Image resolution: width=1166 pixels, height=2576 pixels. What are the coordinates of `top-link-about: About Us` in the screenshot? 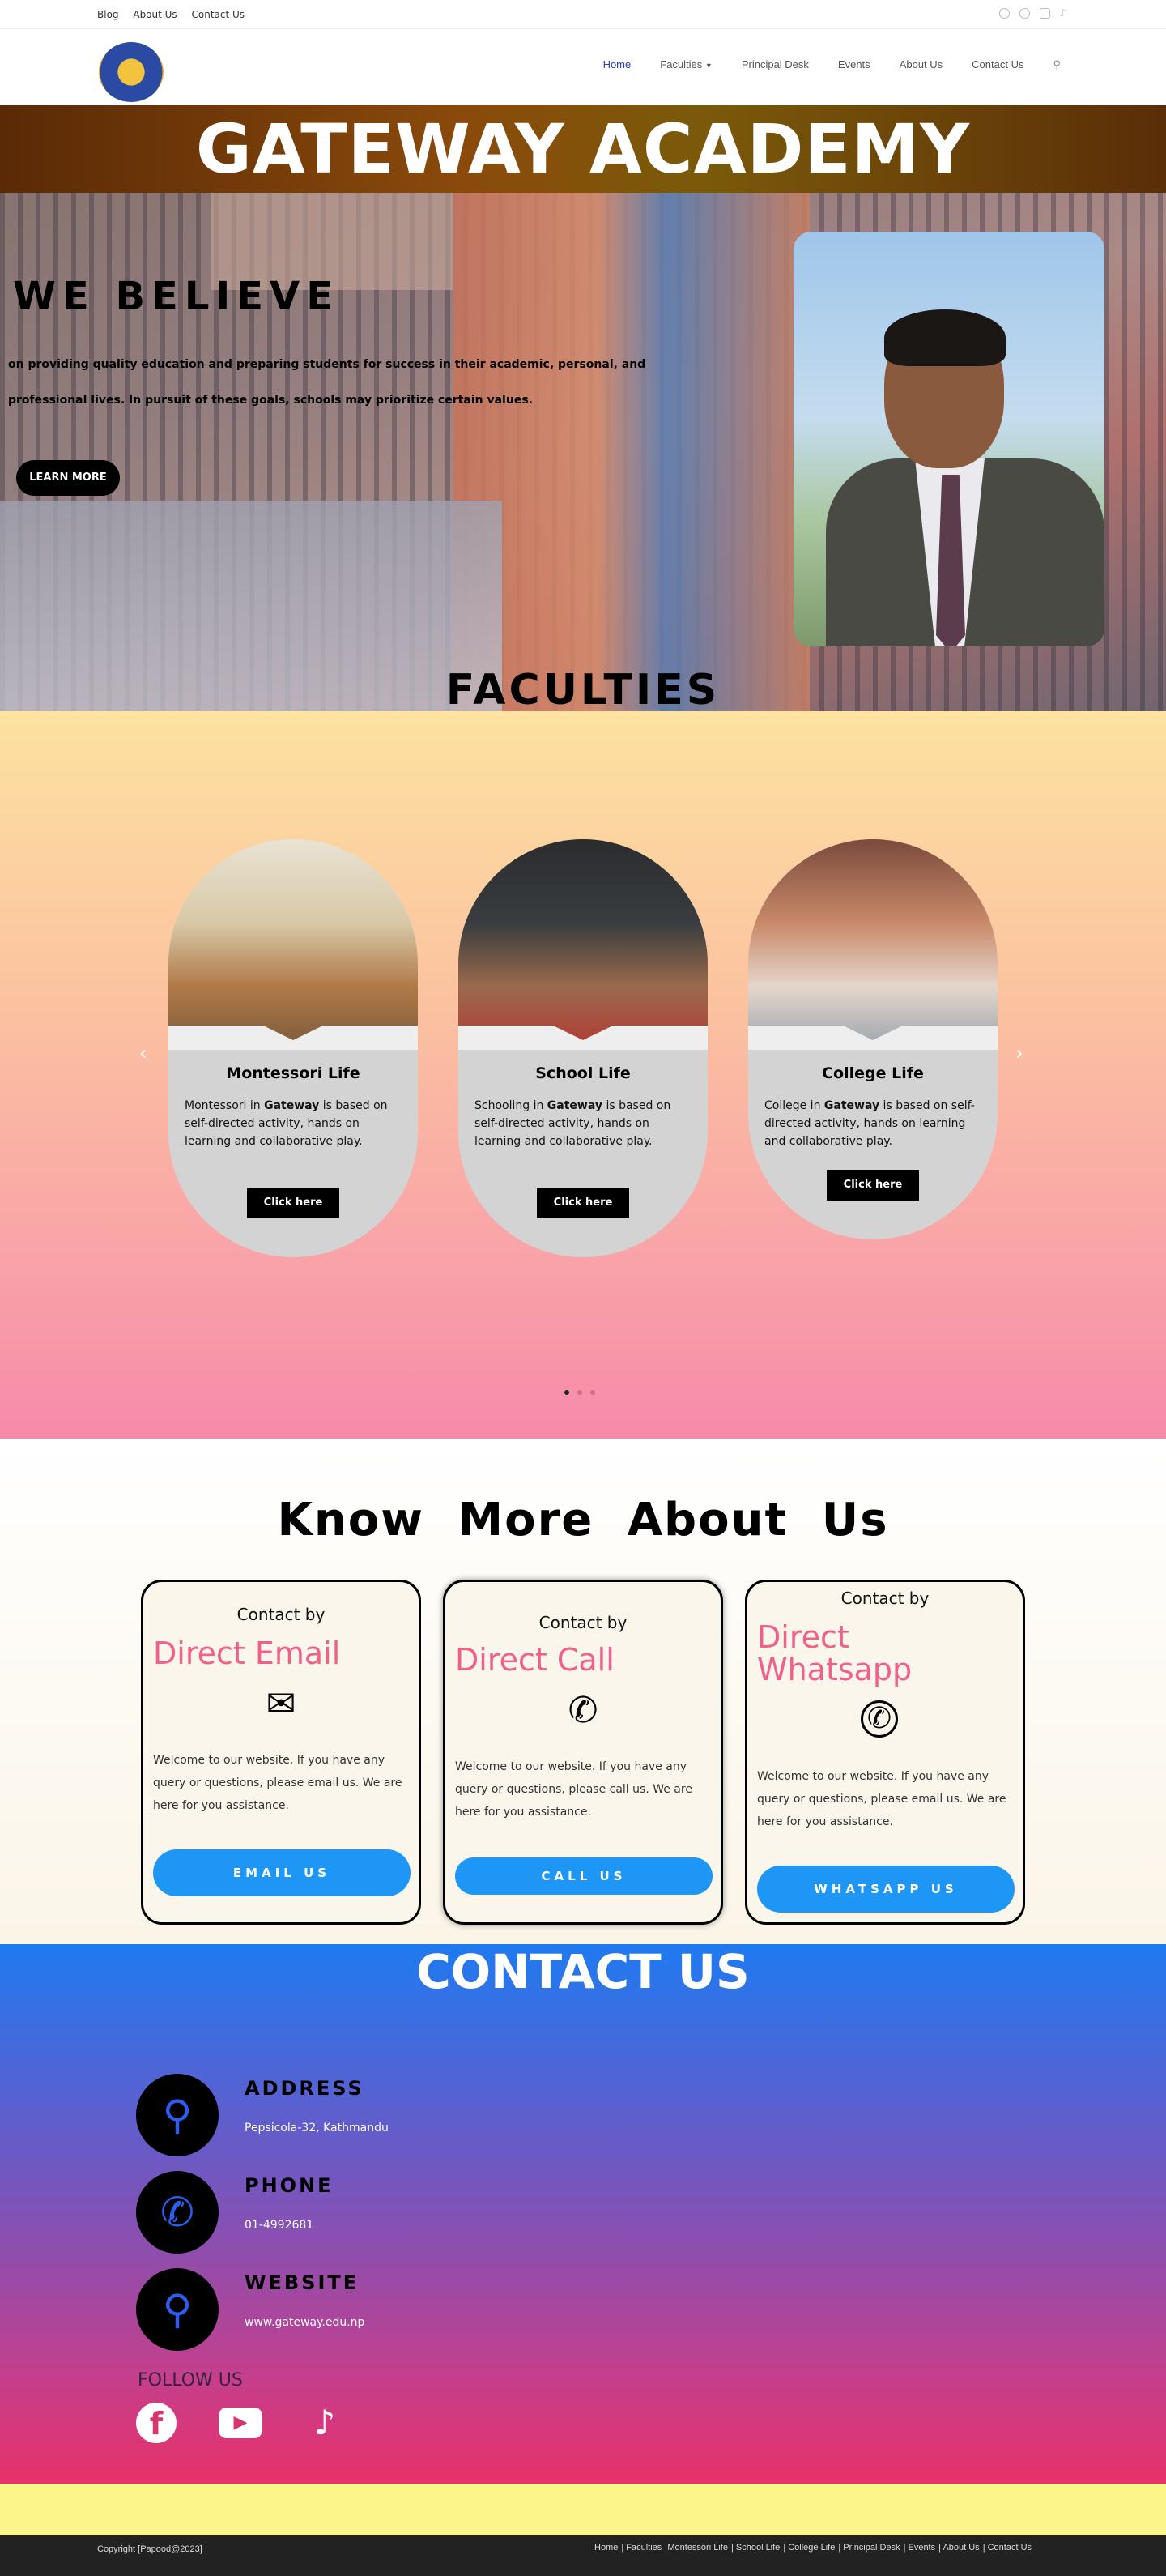 It's located at (155, 14).